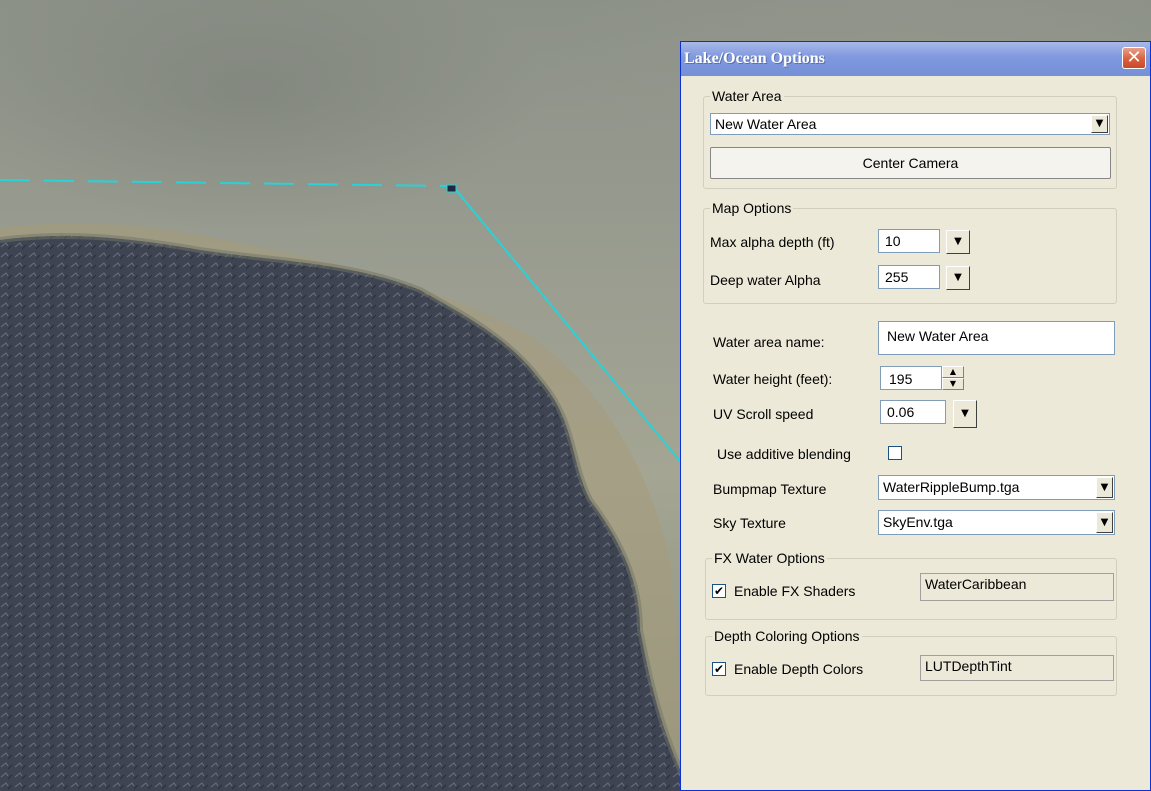  I want to click on close-button: ✕, so click(1134, 58).